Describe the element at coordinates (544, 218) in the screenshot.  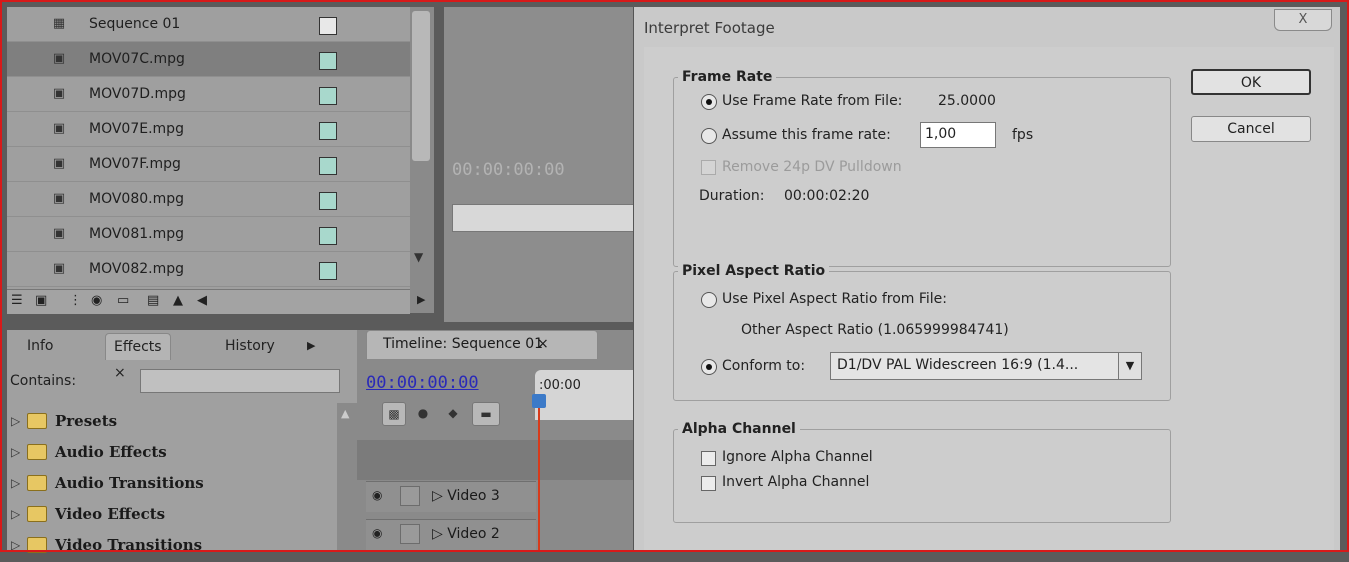
I see `monitor-scrub-bar` at that location.